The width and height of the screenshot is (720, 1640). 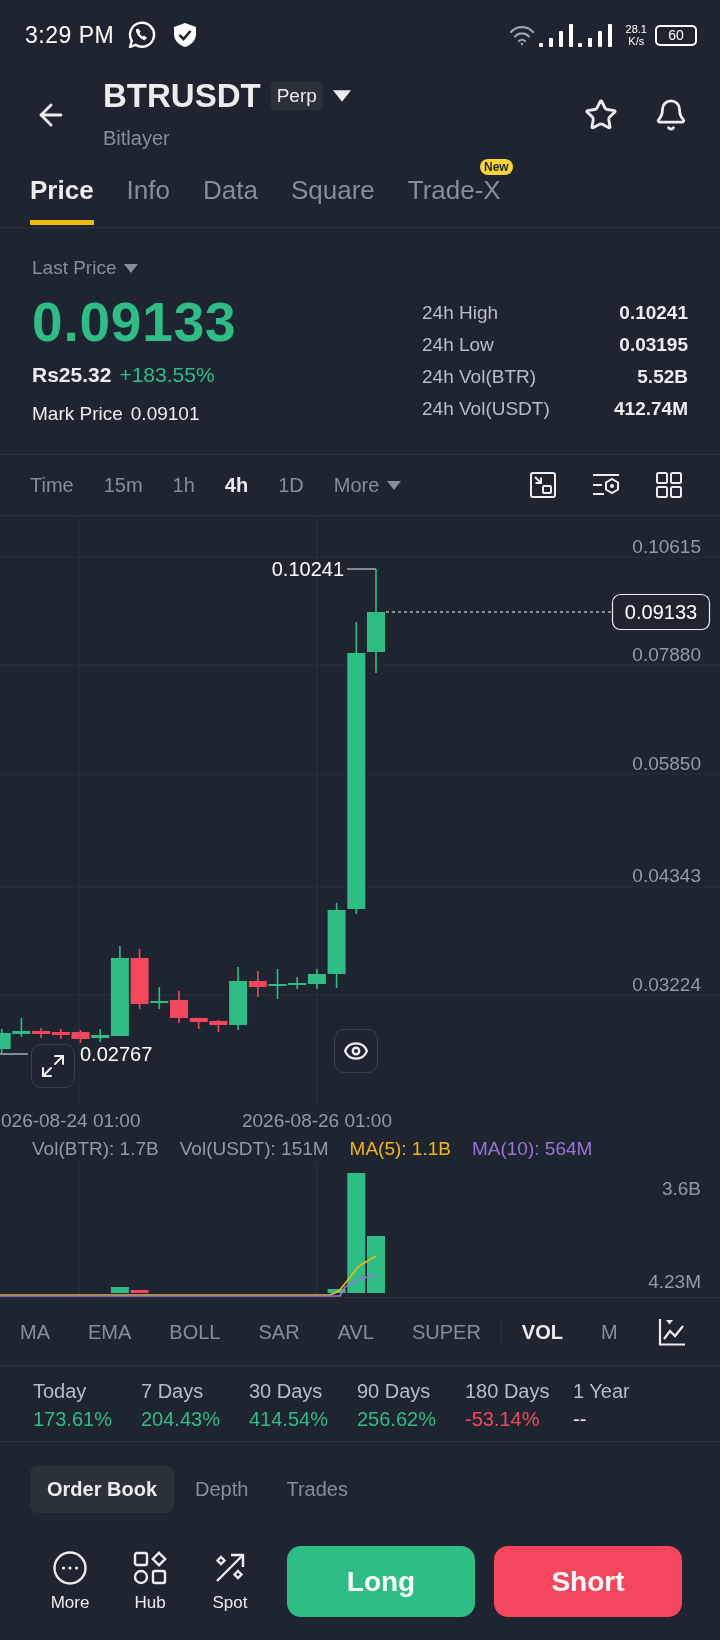 What do you see at coordinates (254, 1149) in the screenshot?
I see `volume-legend-item: Vol(USDT): 151M` at bounding box center [254, 1149].